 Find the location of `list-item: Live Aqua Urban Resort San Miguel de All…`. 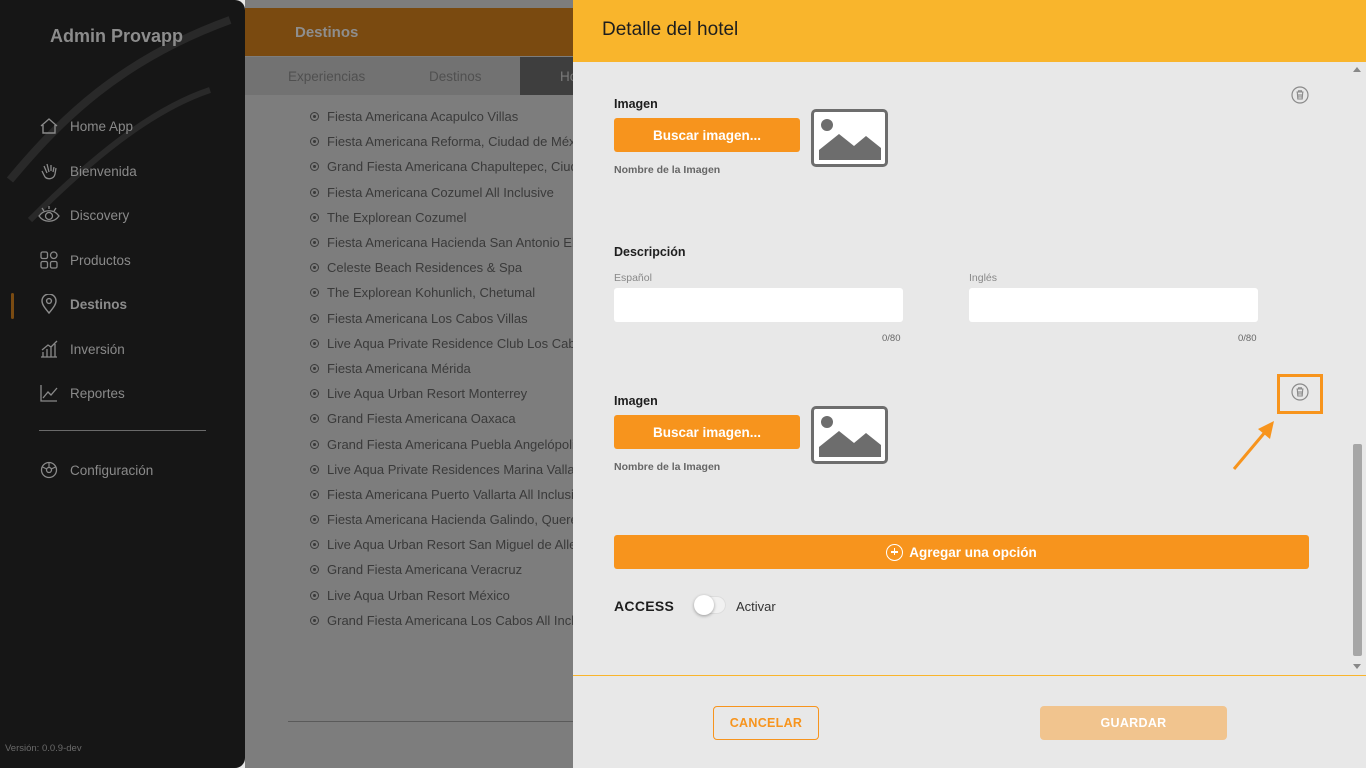

list-item: Live Aqua Urban Resort San Miguel de All… is located at coordinates (442, 544).